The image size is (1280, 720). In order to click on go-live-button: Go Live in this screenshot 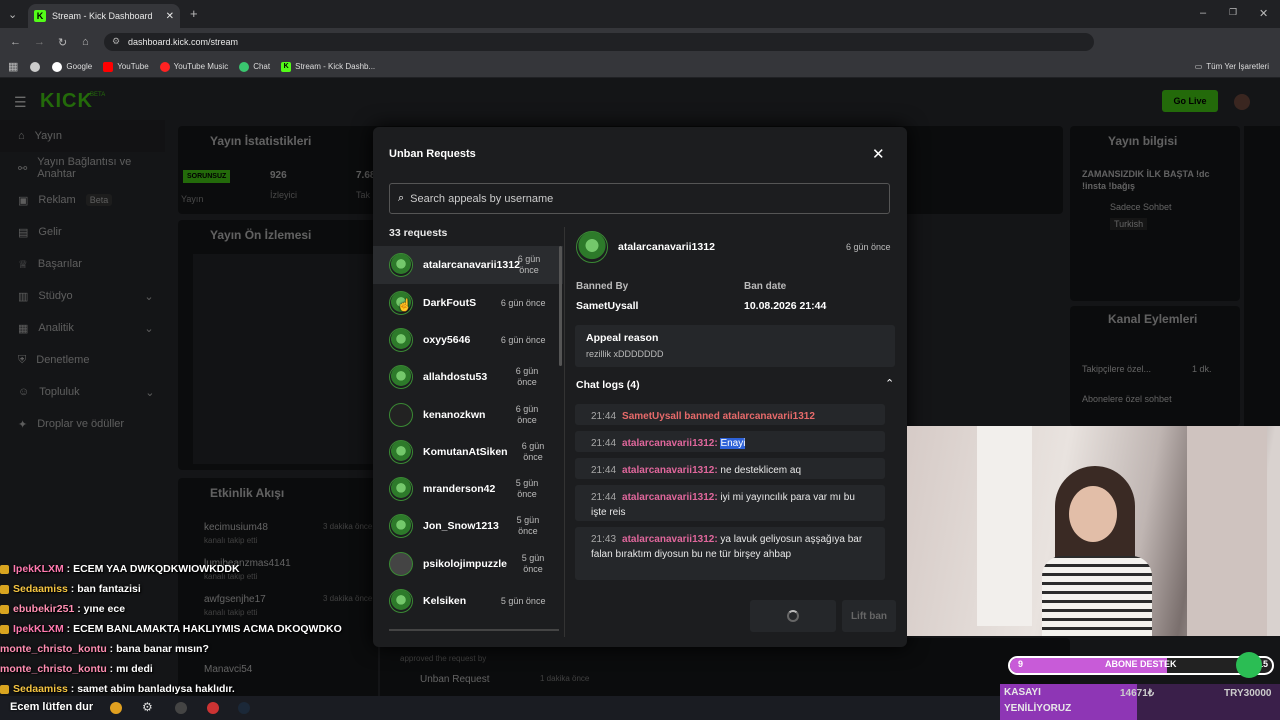, I will do `click(1190, 101)`.